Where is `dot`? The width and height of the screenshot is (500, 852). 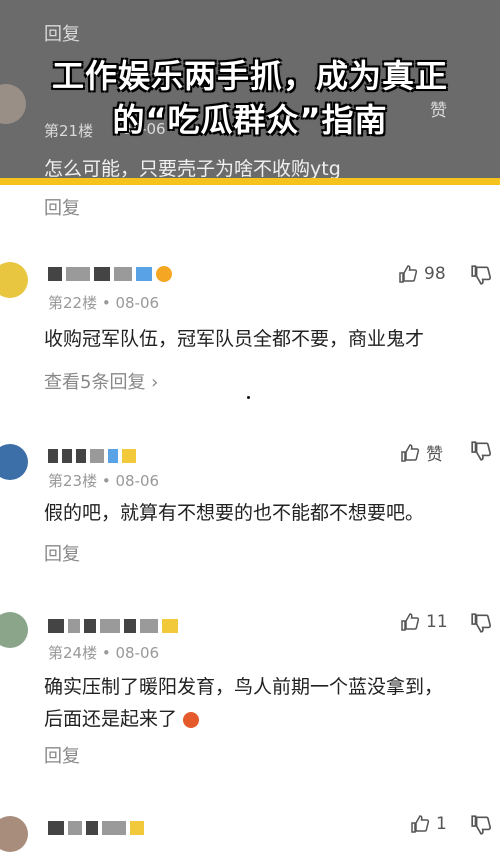
dot is located at coordinates (248, 397).